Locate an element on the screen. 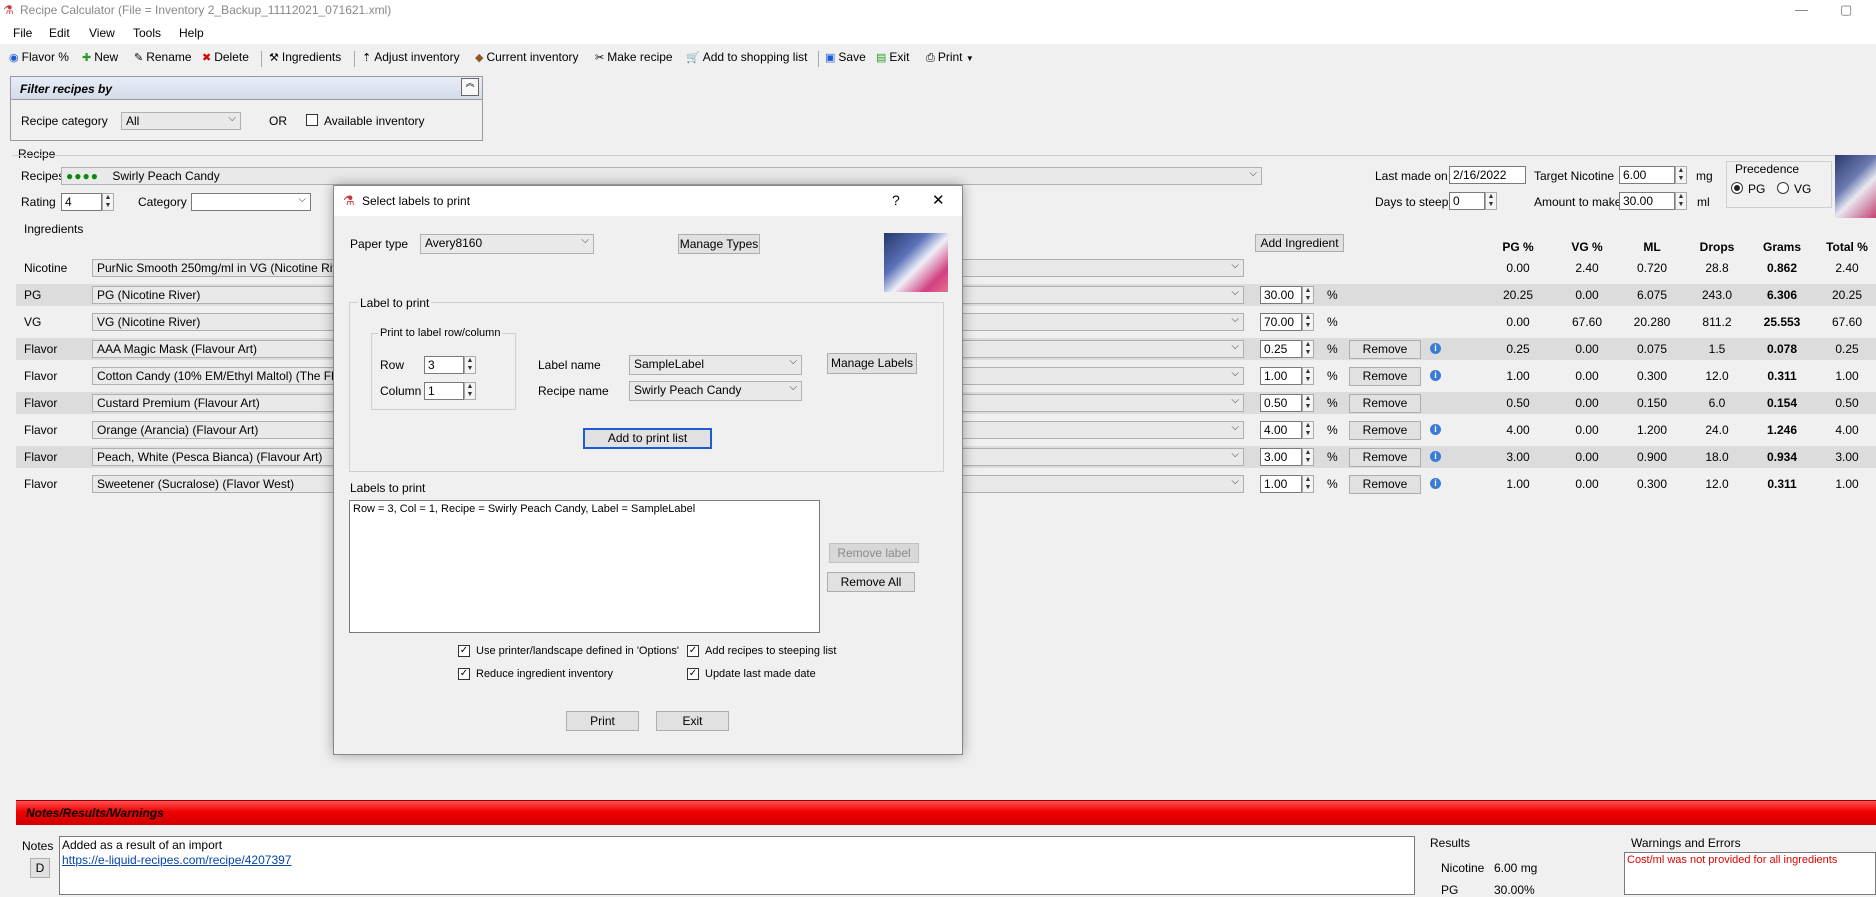 This screenshot has width=1876, height=897. ingredient-percent-input: 0.25 is located at coordinates (1281, 349).